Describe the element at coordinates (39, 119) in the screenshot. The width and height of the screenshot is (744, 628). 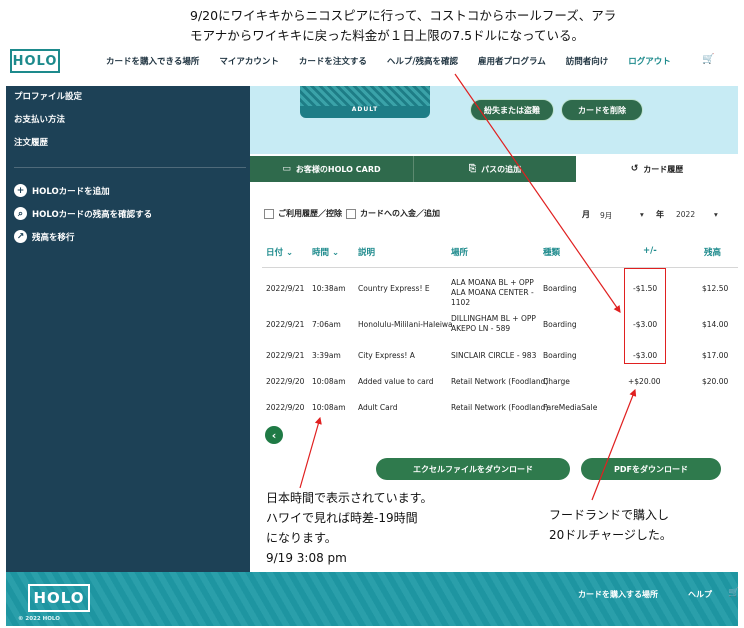
I see `sidebar-item-payment: お支払い方法` at that location.